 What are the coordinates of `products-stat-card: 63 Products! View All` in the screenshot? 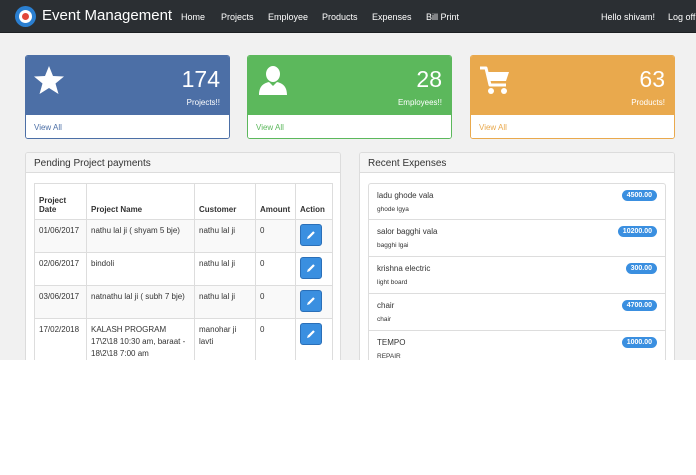 It's located at (572, 97).